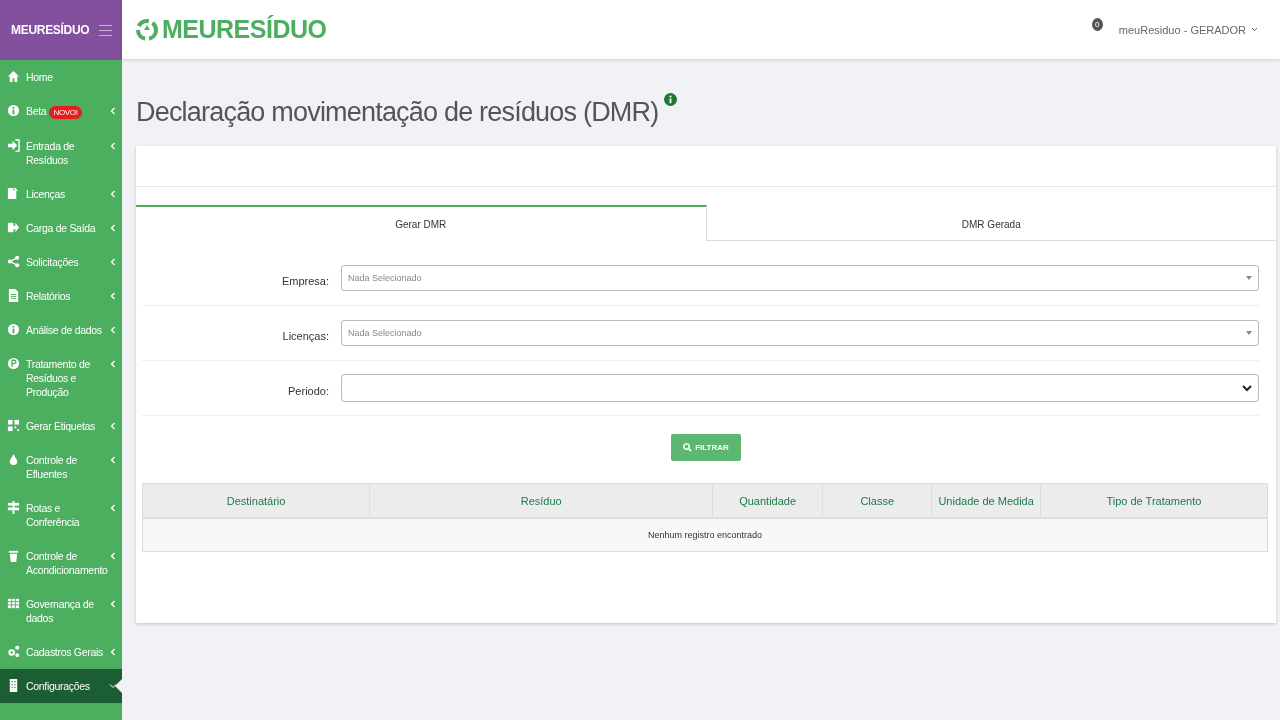 The height and width of the screenshot is (720, 1280). Describe the element at coordinates (61, 77) in the screenshot. I see `sidebar-item: Home` at that location.